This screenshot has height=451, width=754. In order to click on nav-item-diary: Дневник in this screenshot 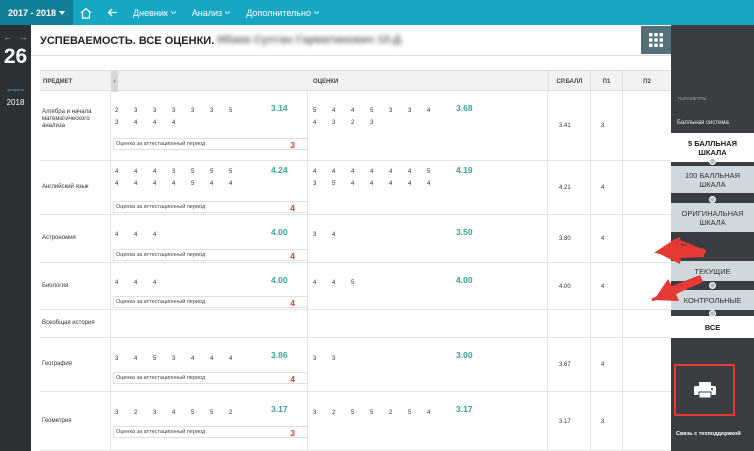, I will do `click(154, 13)`.